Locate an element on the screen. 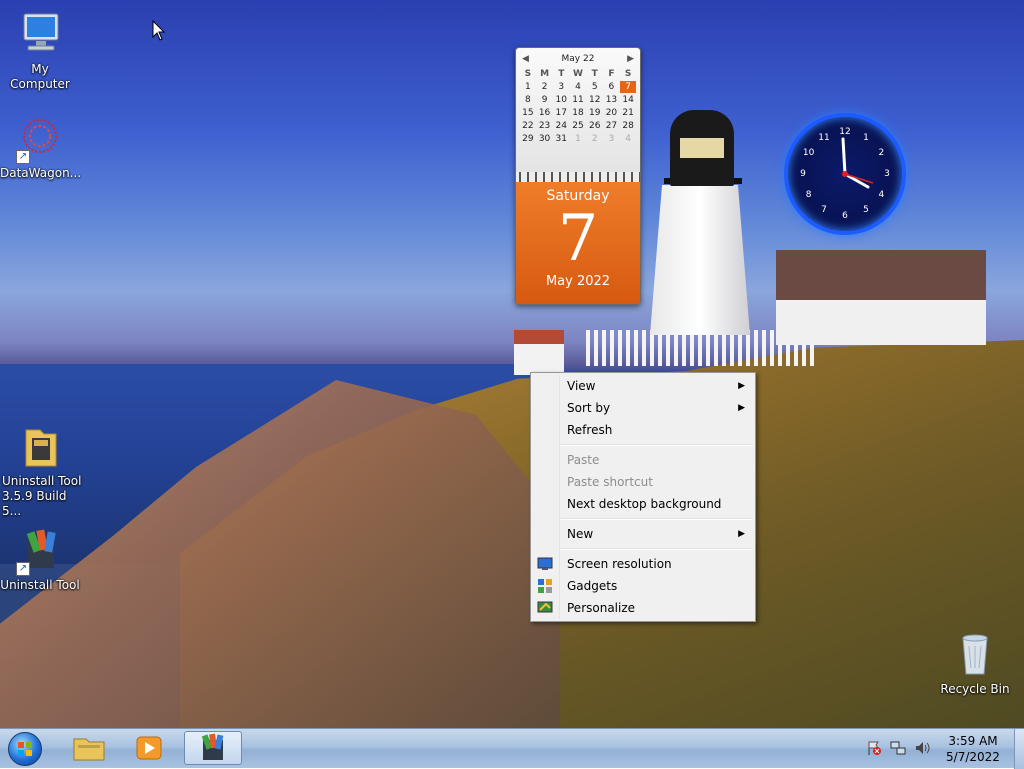 The image size is (1024, 769). media-player-icon is located at coordinates (149, 748).